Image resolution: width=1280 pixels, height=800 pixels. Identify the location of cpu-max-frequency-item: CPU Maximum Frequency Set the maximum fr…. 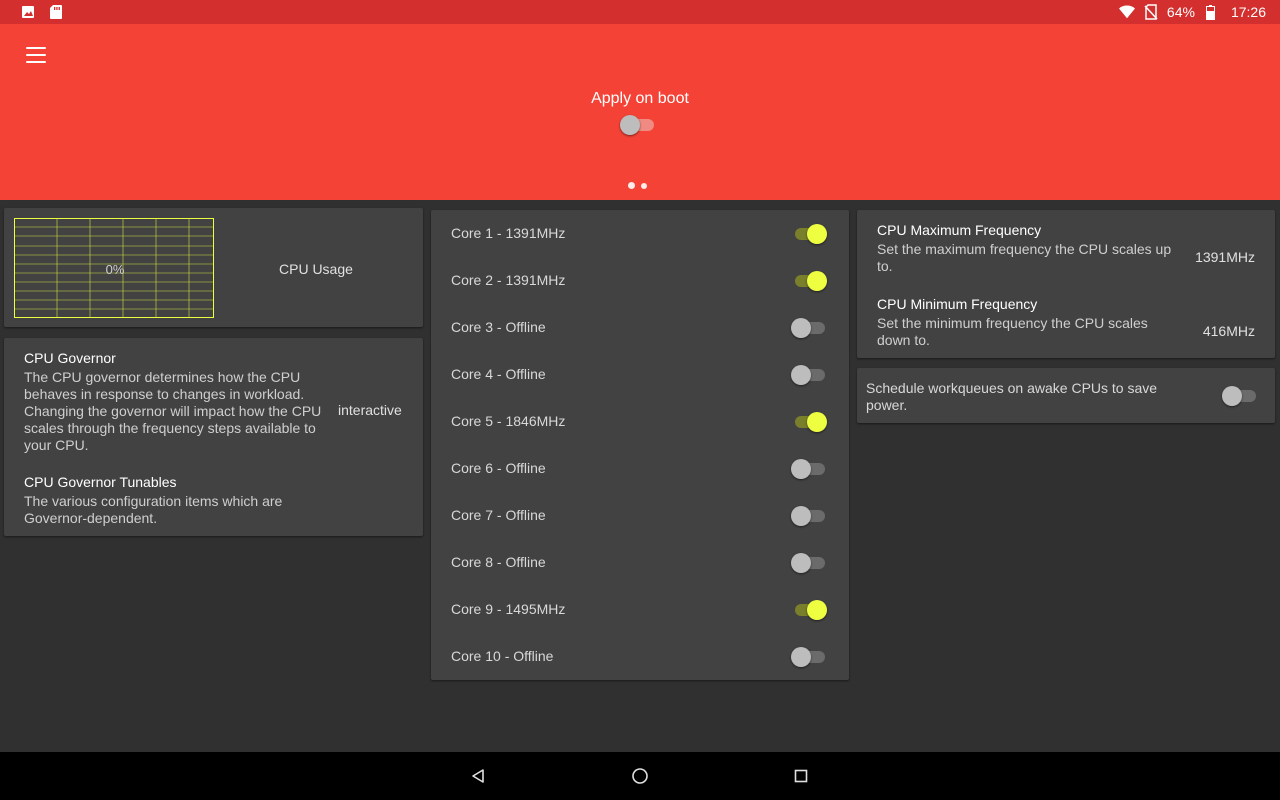
(1066, 247).